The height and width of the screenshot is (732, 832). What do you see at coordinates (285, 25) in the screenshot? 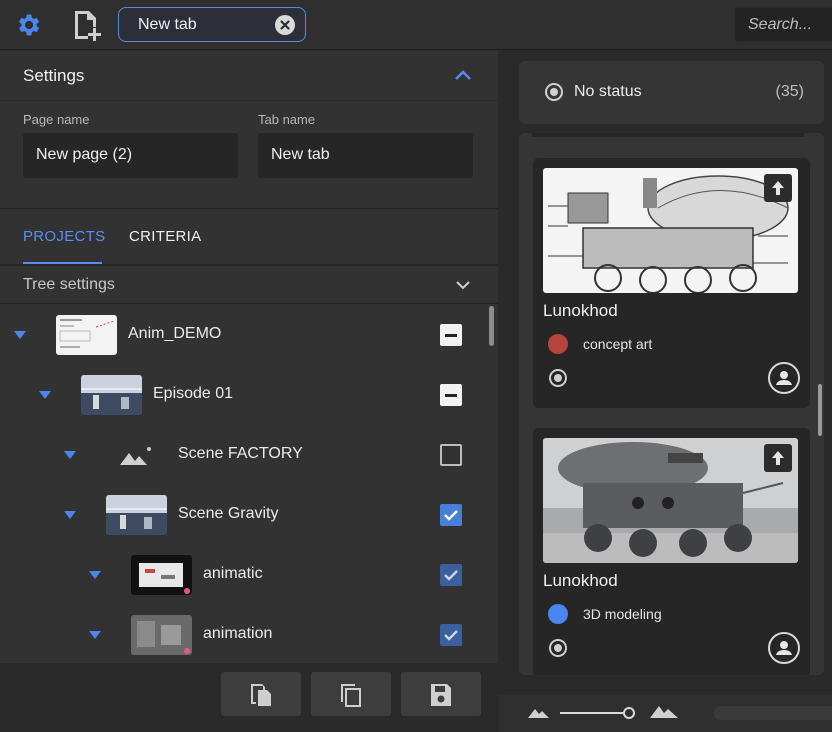
I see `close-icon` at bounding box center [285, 25].